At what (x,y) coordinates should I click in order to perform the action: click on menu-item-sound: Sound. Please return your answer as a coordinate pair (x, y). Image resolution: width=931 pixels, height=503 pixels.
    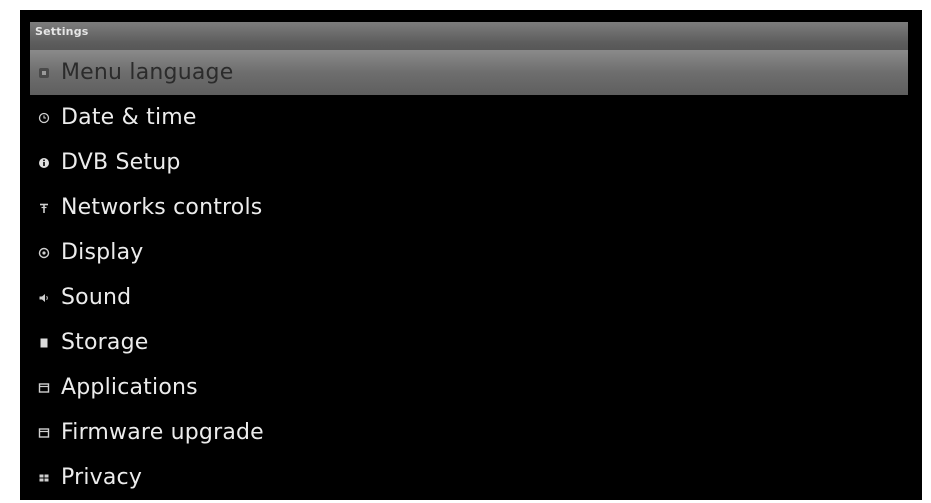
    Looking at the image, I should click on (469, 297).